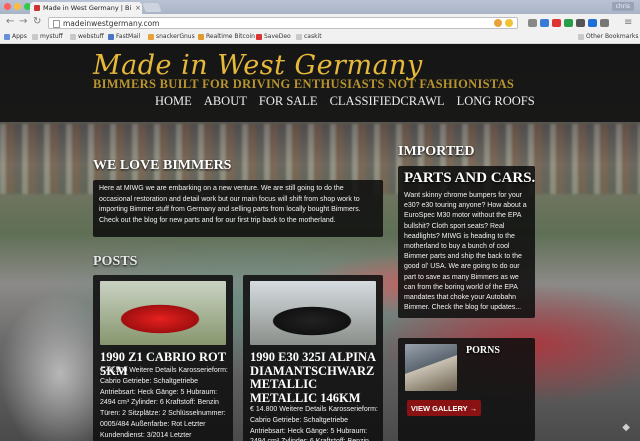 Image resolution: width=640 pixels, height=441 pixels. What do you see at coordinates (608, 36) in the screenshot?
I see `other-bookmarks: Other Bookmarks` at bounding box center [608, 36].